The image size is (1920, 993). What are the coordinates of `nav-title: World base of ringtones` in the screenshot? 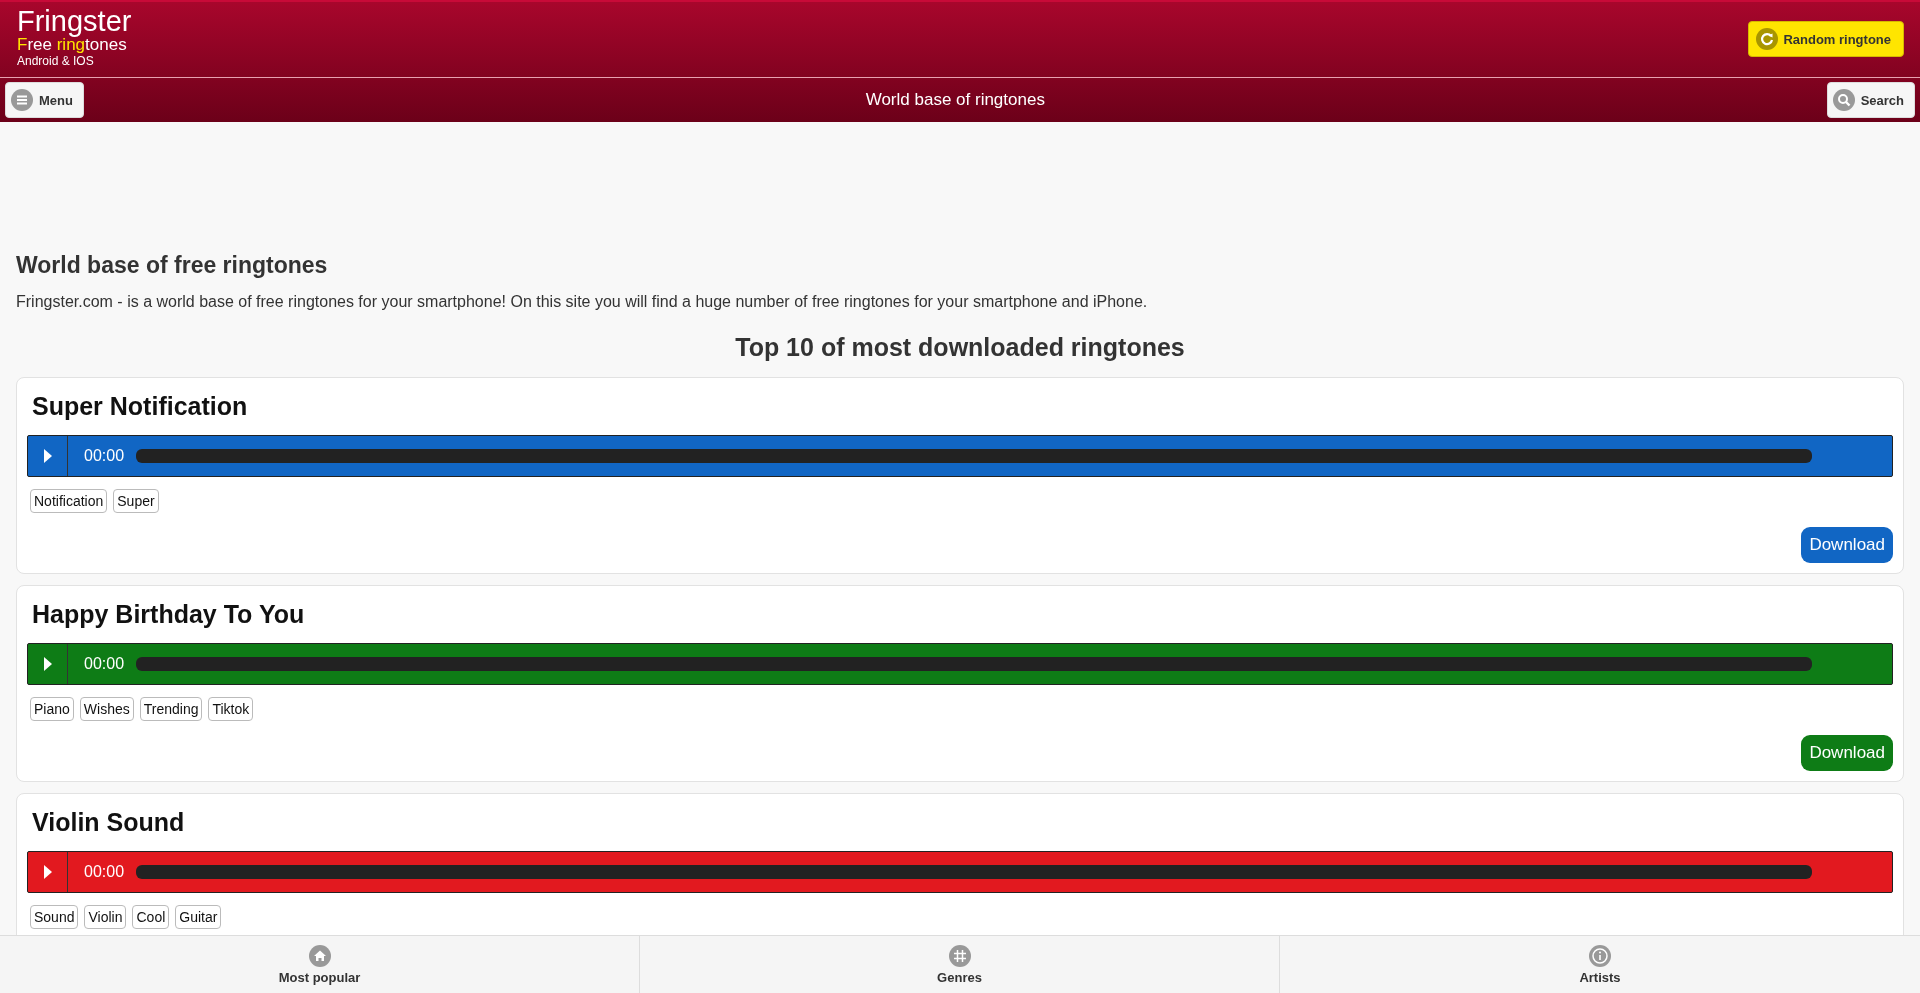 It's located at (955, 100).